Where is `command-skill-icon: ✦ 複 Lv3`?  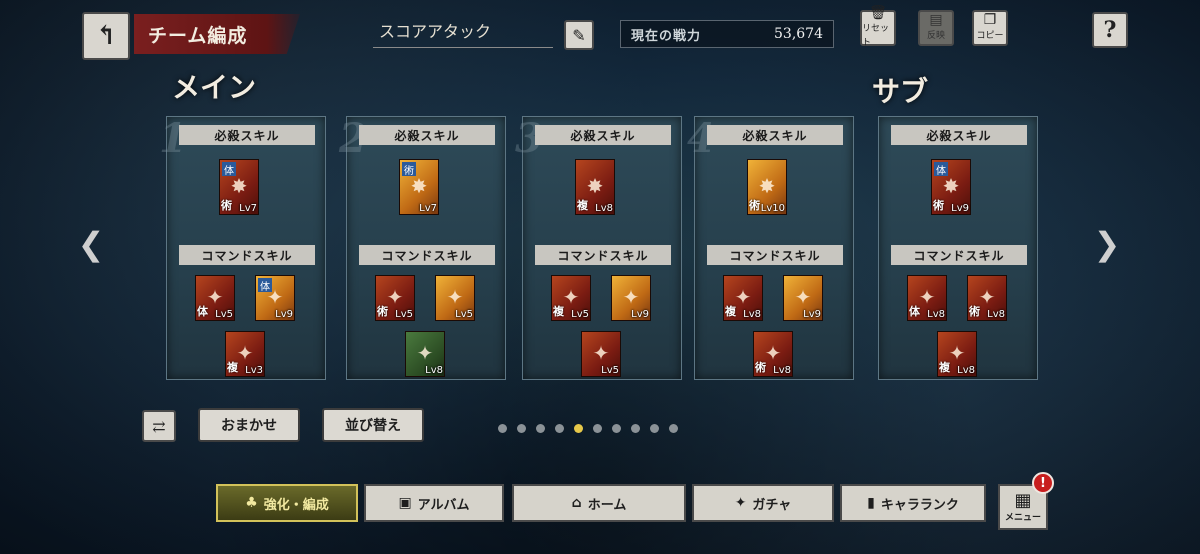
command-skill-icon: ✦ 複 Lv3 is located at coordinates (245, 354).